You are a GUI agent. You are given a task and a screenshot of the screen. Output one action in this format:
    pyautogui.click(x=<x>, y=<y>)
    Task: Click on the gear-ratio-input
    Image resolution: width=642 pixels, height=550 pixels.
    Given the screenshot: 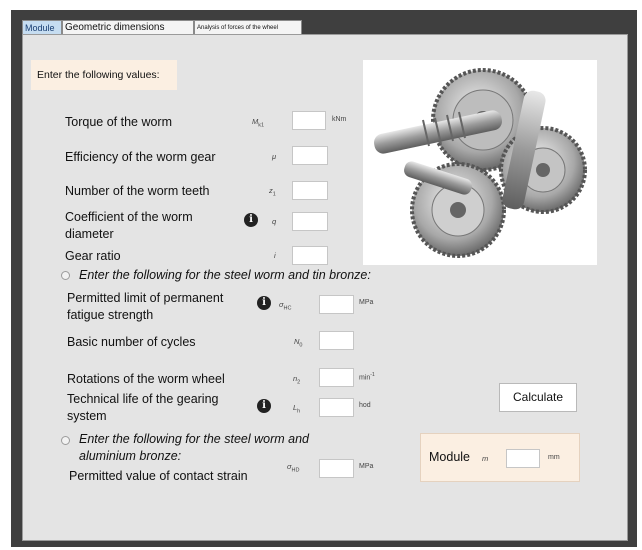 What is the action you would take?
    pyautogui.click(x=310, y=255)
    